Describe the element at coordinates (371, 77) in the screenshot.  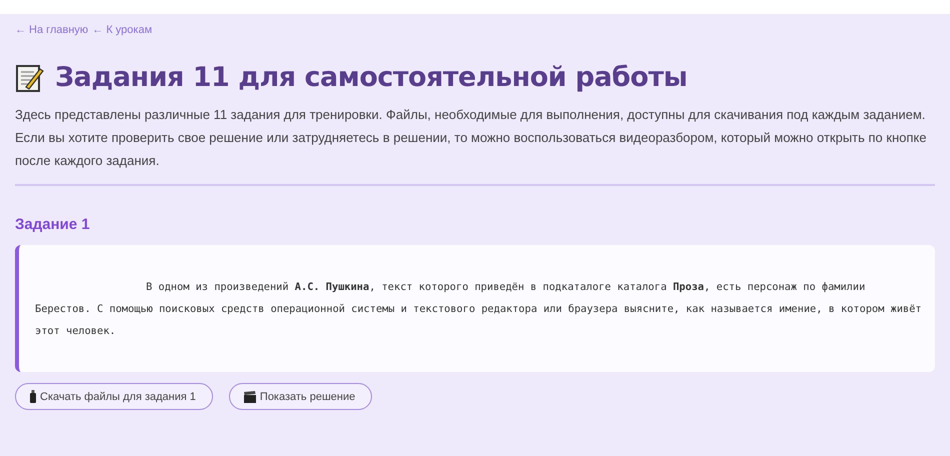
I see `page-title: Задания 11 для самостоятельной работы` at that location.